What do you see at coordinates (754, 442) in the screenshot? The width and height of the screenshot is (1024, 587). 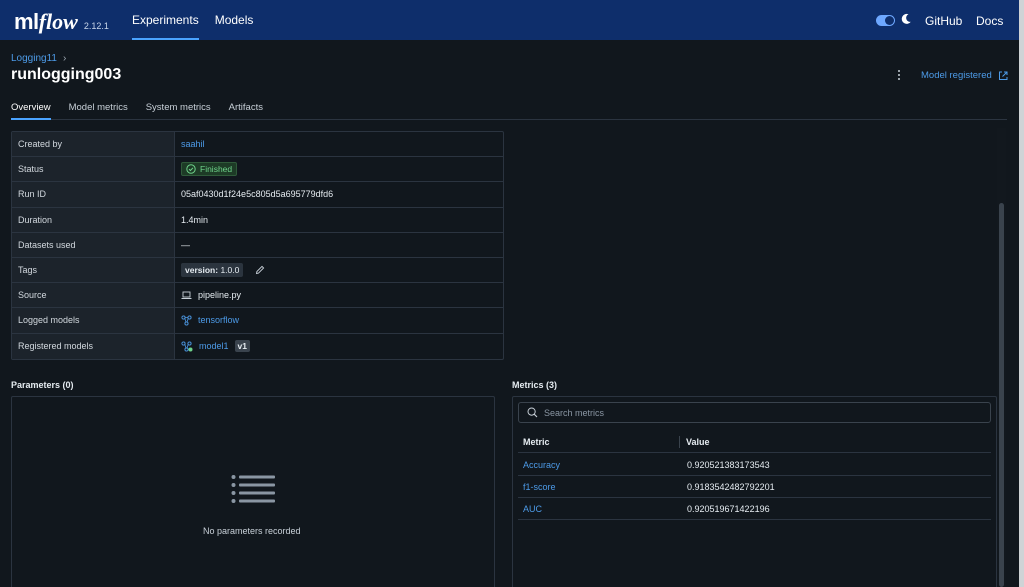 I see `metrics-table-header: Metric Value` at bounding box center [754, 442].